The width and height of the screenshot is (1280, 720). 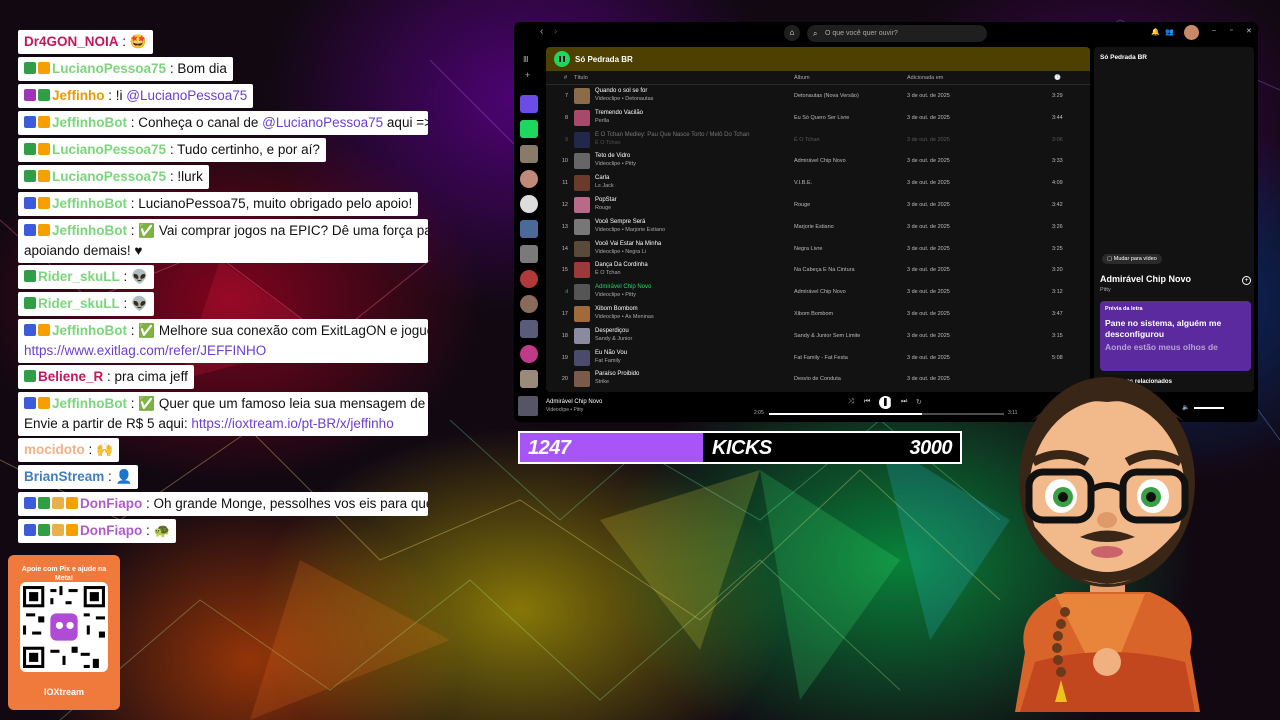 What do you see at coordinates (529, 129) in the screenshot?
I see `saved-episodes-icon` at bounding box center [529, 129].